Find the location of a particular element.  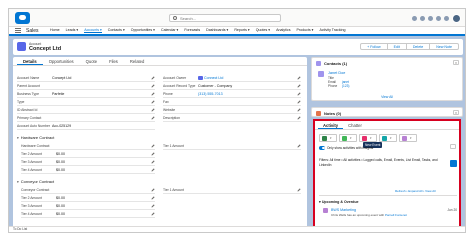

follow-button: + Follow is located at coordinates (374, 46).